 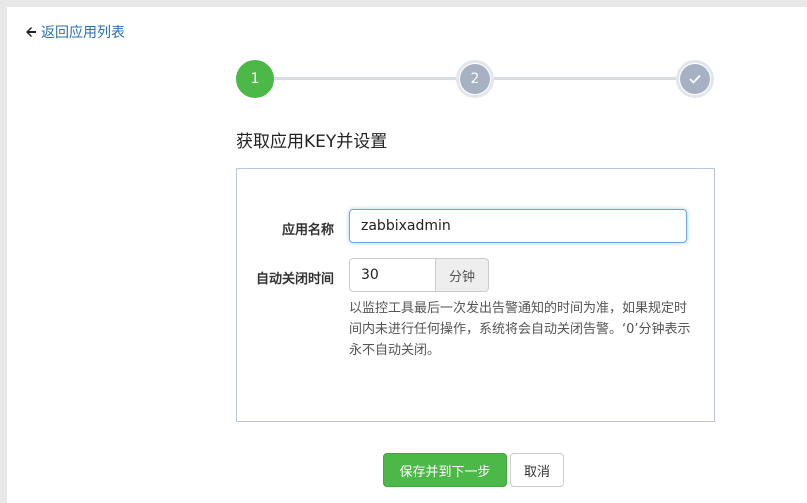 I want to click on back-to-app-list-link: 返回应用列表, so click(x=75, y=32).